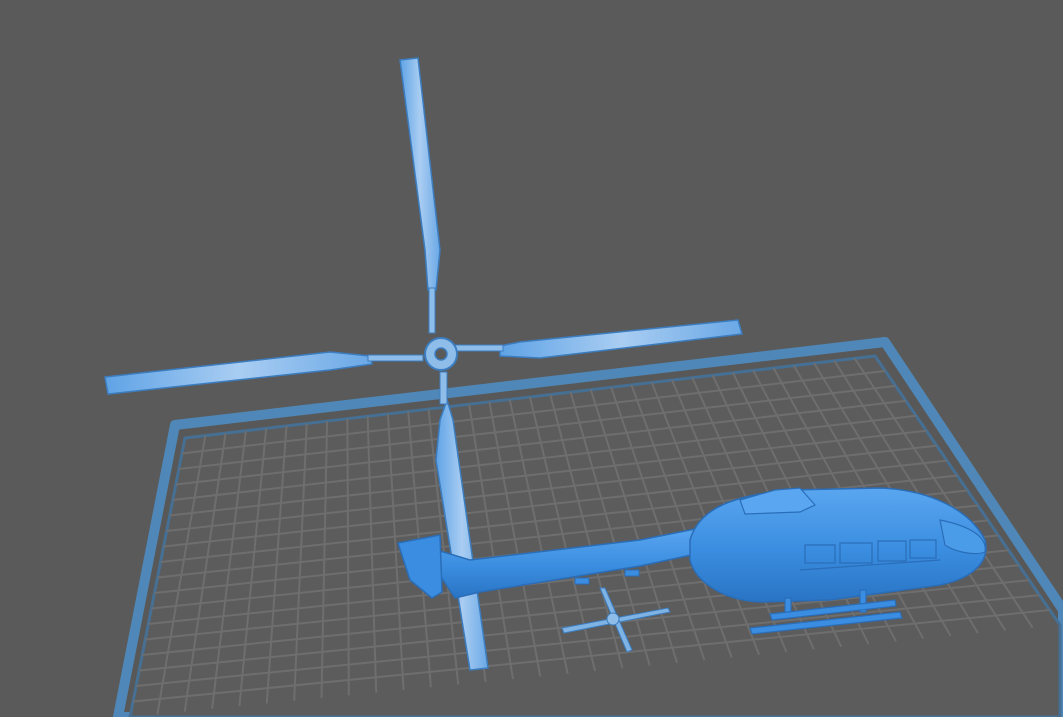 The width and height of the screenshot is (1063, 717). Describe the element at coordinates (582, 581) in the screenshot. I see `tail-stabilizer` at that location.